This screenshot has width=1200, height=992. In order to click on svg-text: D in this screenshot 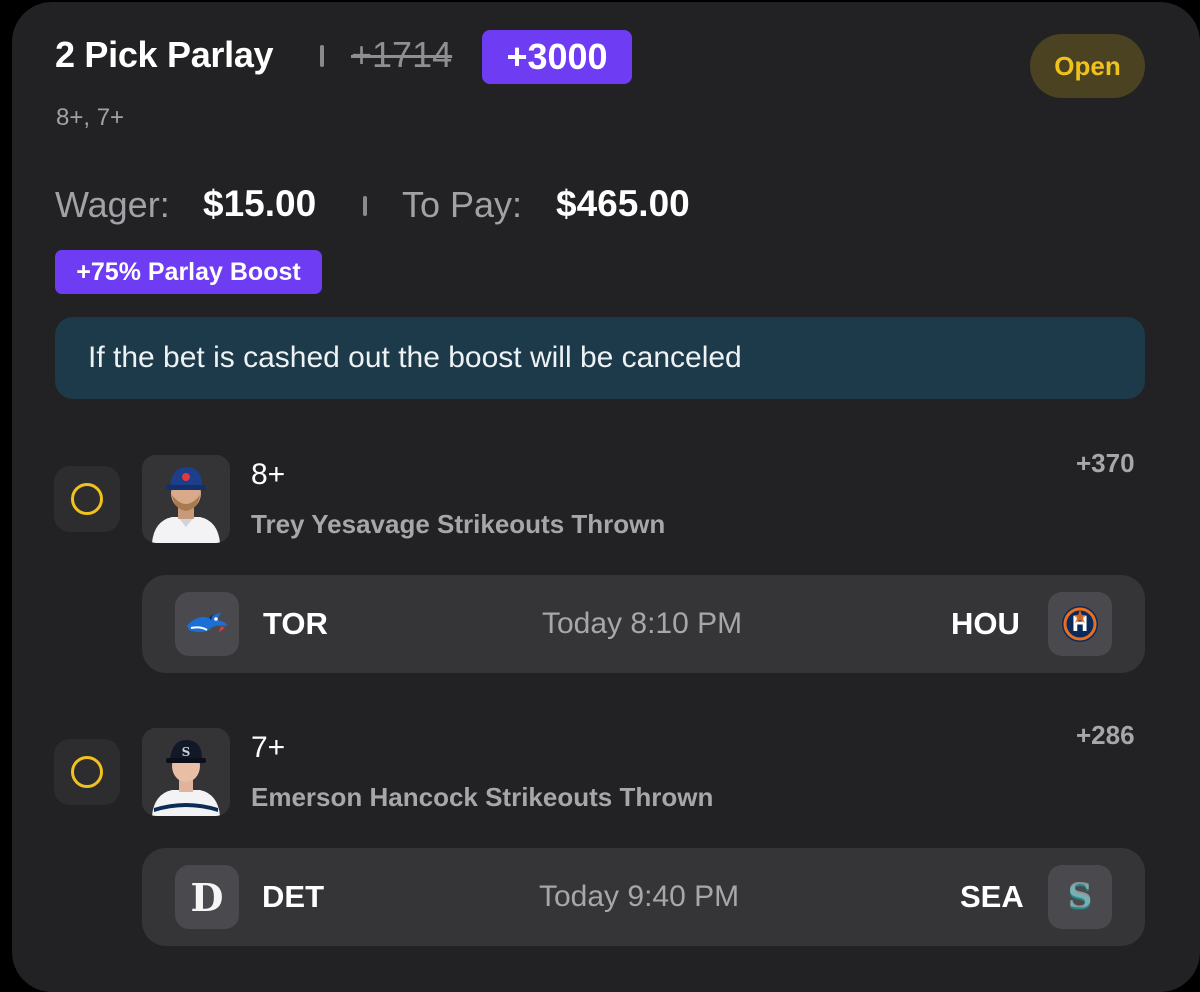, I will do `click(207, 897)`.